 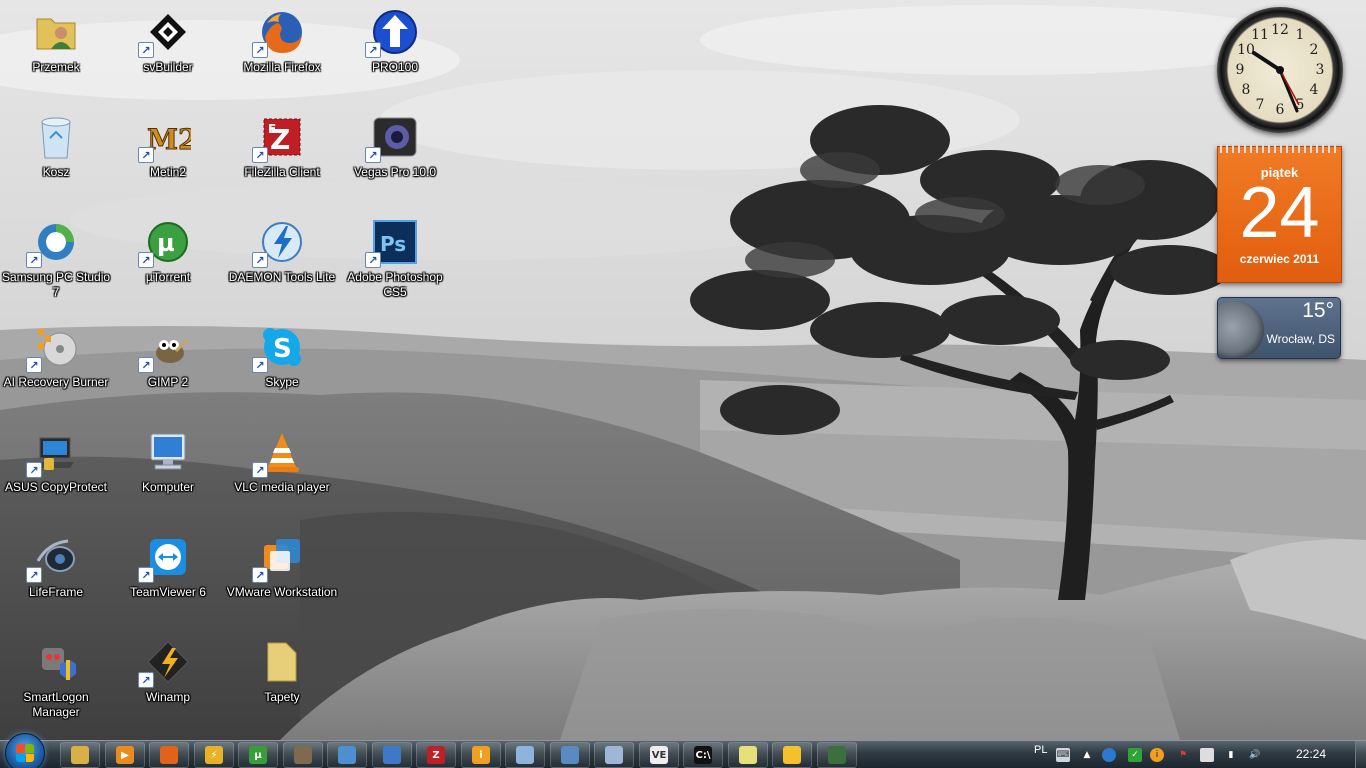 I want to click on taskbar-button: µ, so click(x=258, y=755).